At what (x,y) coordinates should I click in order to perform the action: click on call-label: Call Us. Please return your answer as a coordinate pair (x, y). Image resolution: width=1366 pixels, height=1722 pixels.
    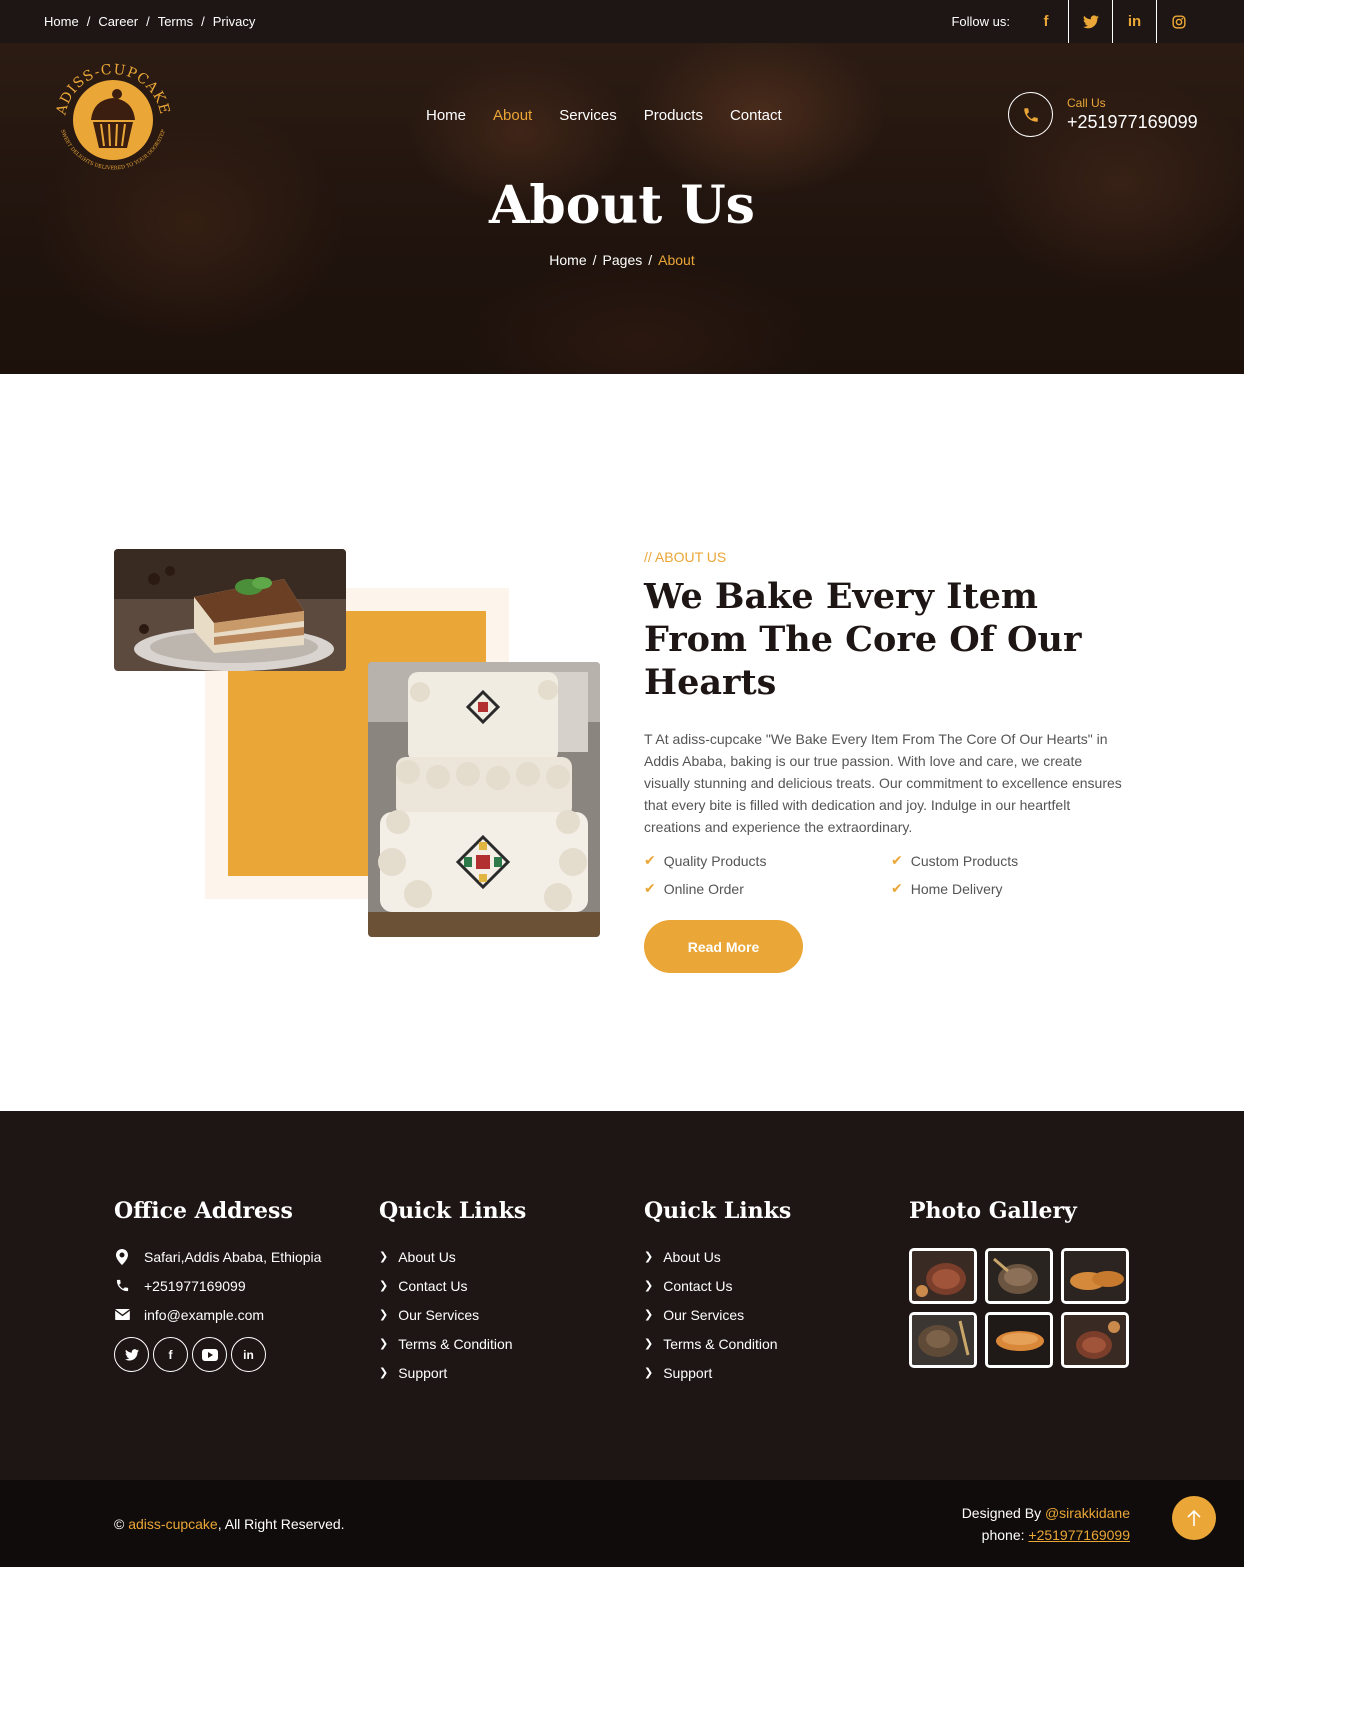
    Looking at the image, I should click on (1086, 103).